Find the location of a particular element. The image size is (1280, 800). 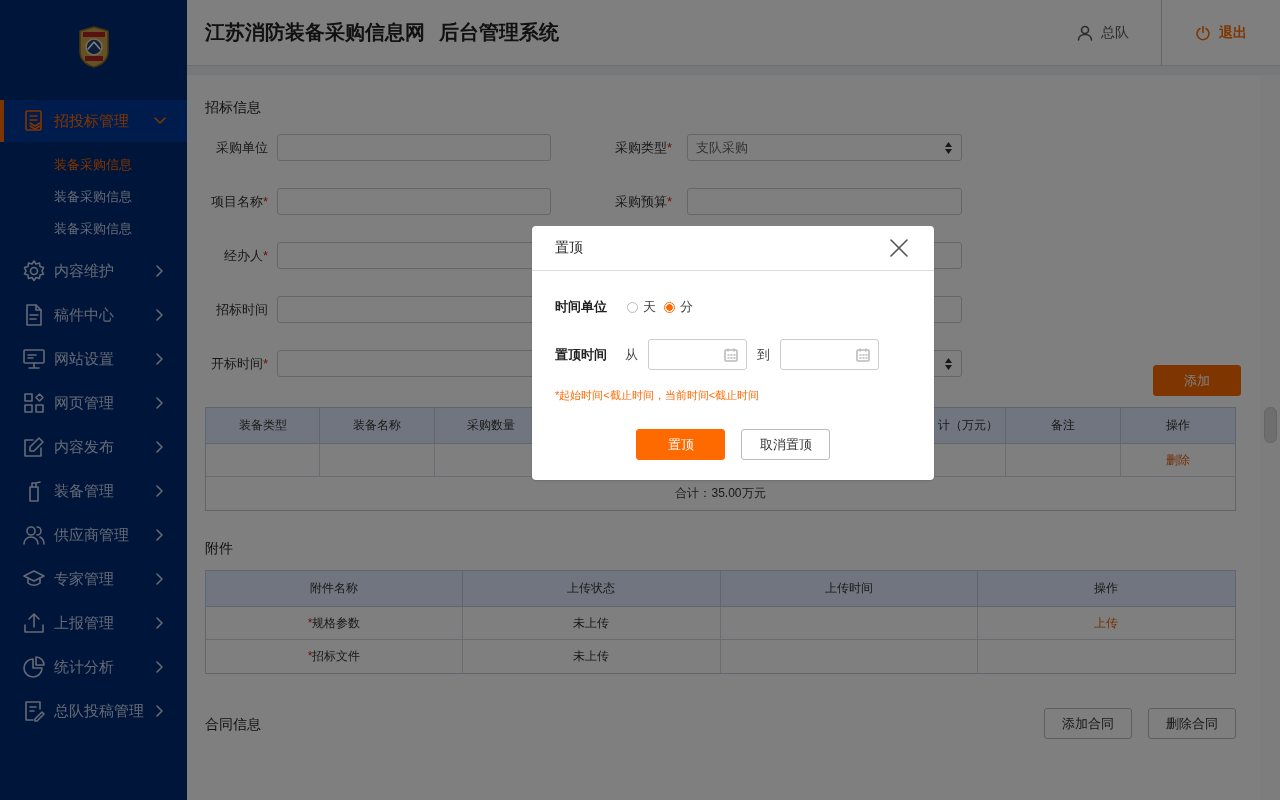

dialog-title: 置顶 is located at coordinates (569, 248).